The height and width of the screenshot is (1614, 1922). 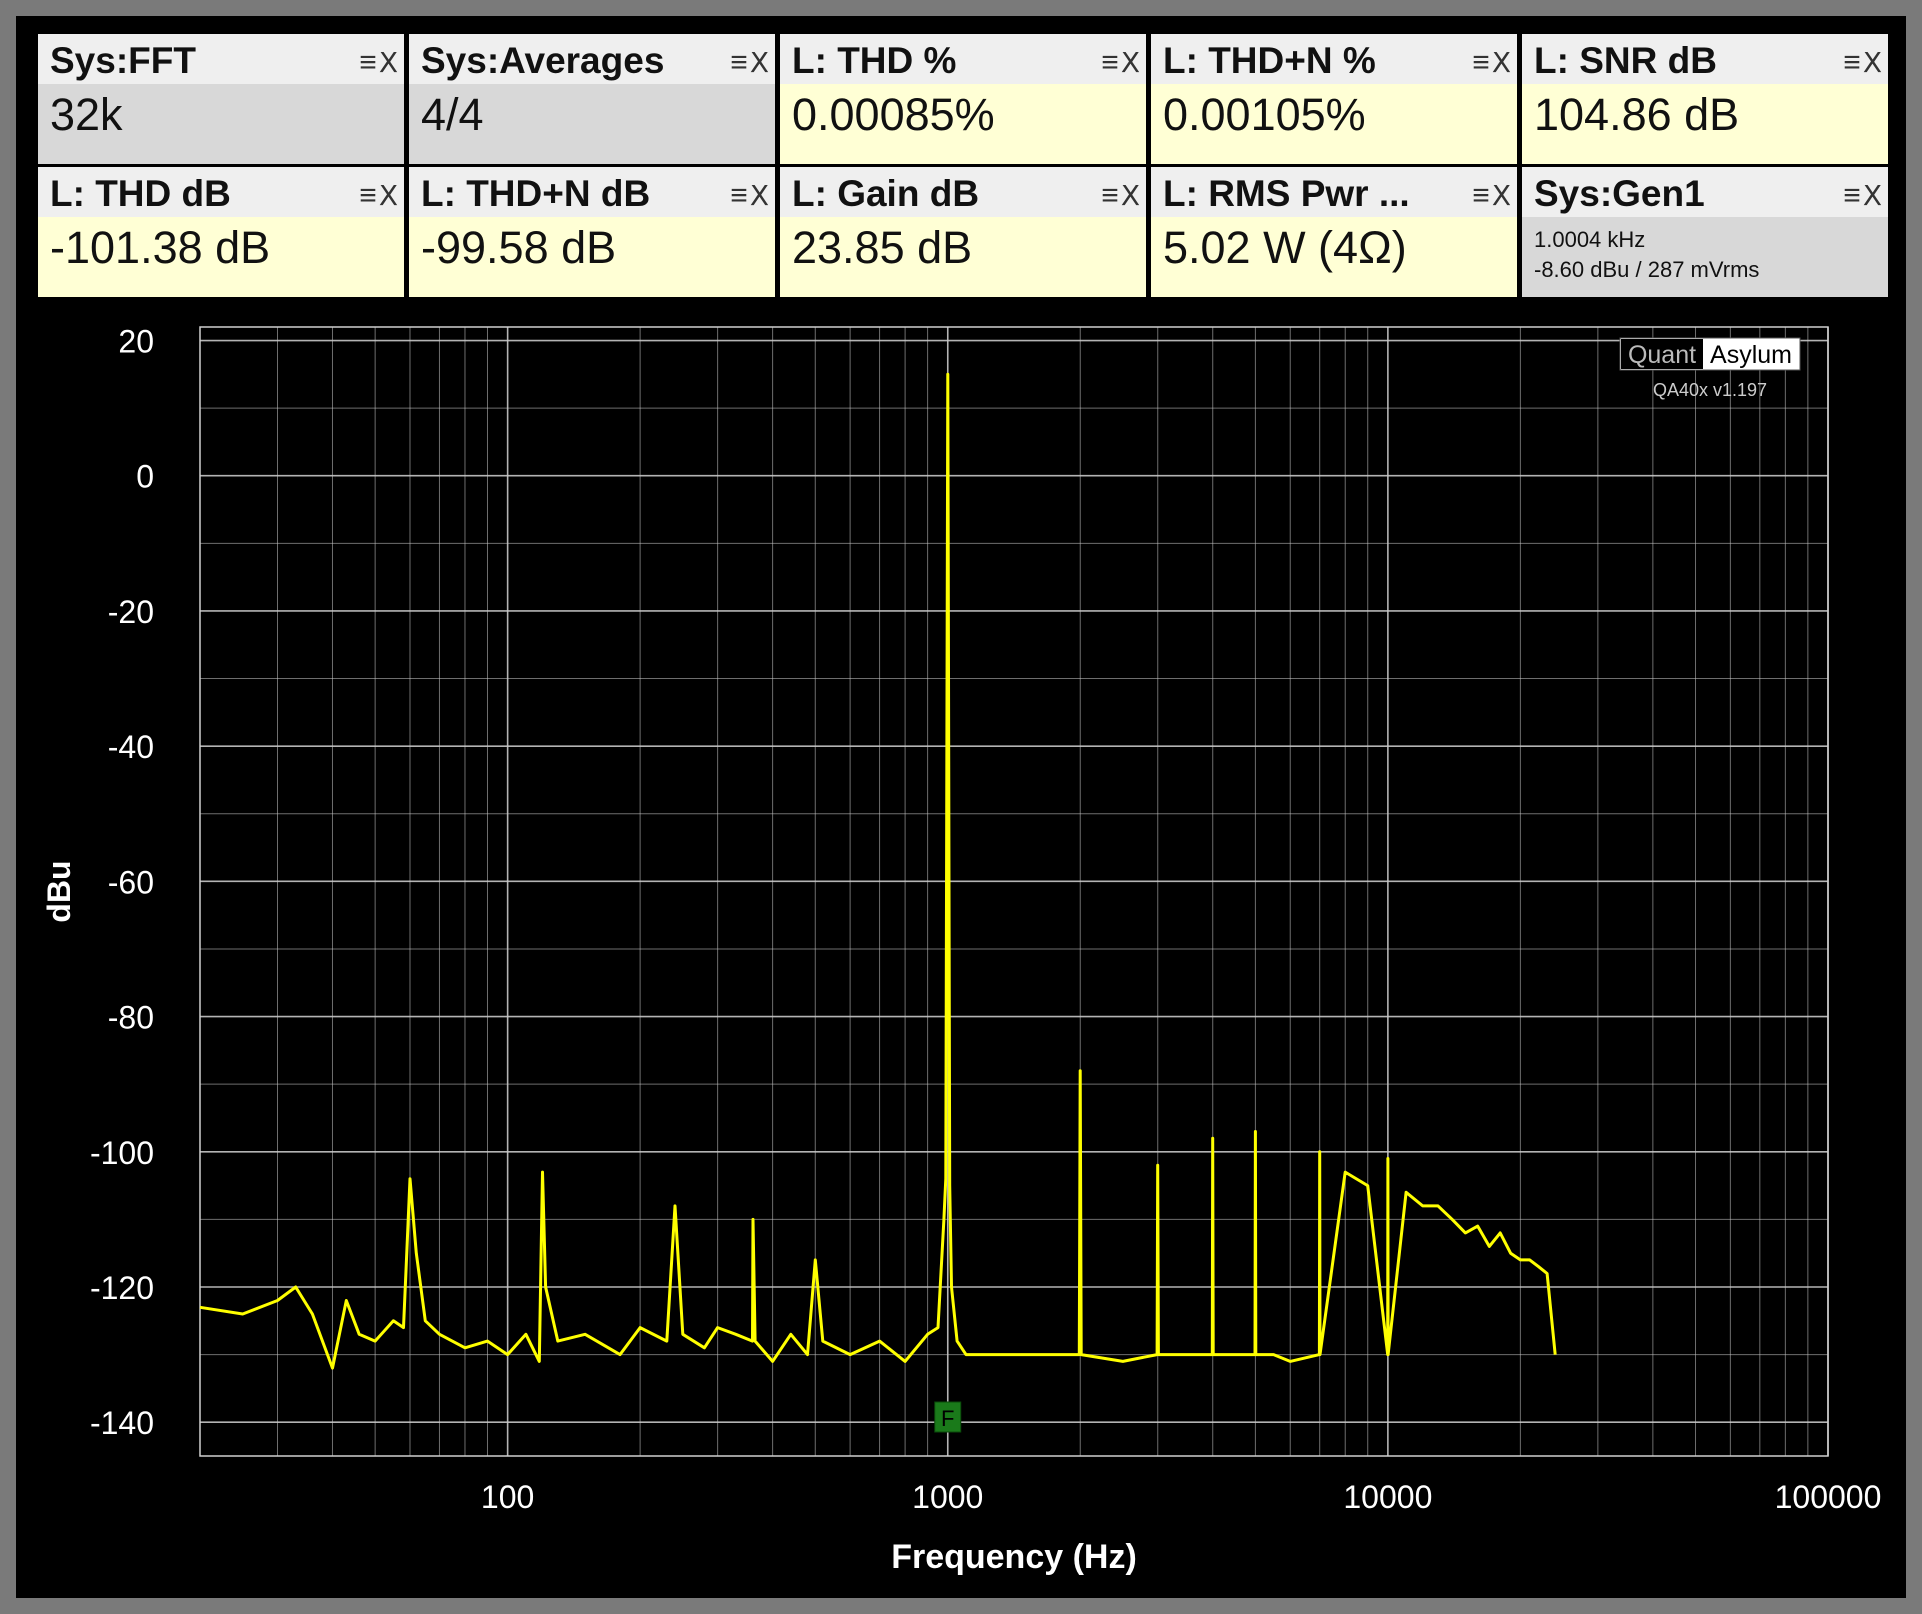 What do you see at coordinates (1710, 390) in the screenshot?
I see `version-label: QA40x v1.197` at bounding box center [1710, 390].